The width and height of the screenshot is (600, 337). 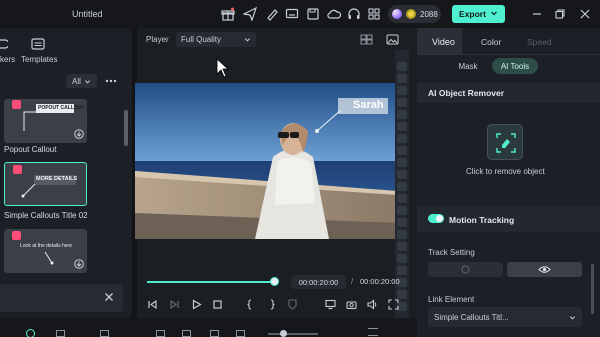 I want to click on motion-tracking-label: Motion Tracking, so click(x=482, y=220).